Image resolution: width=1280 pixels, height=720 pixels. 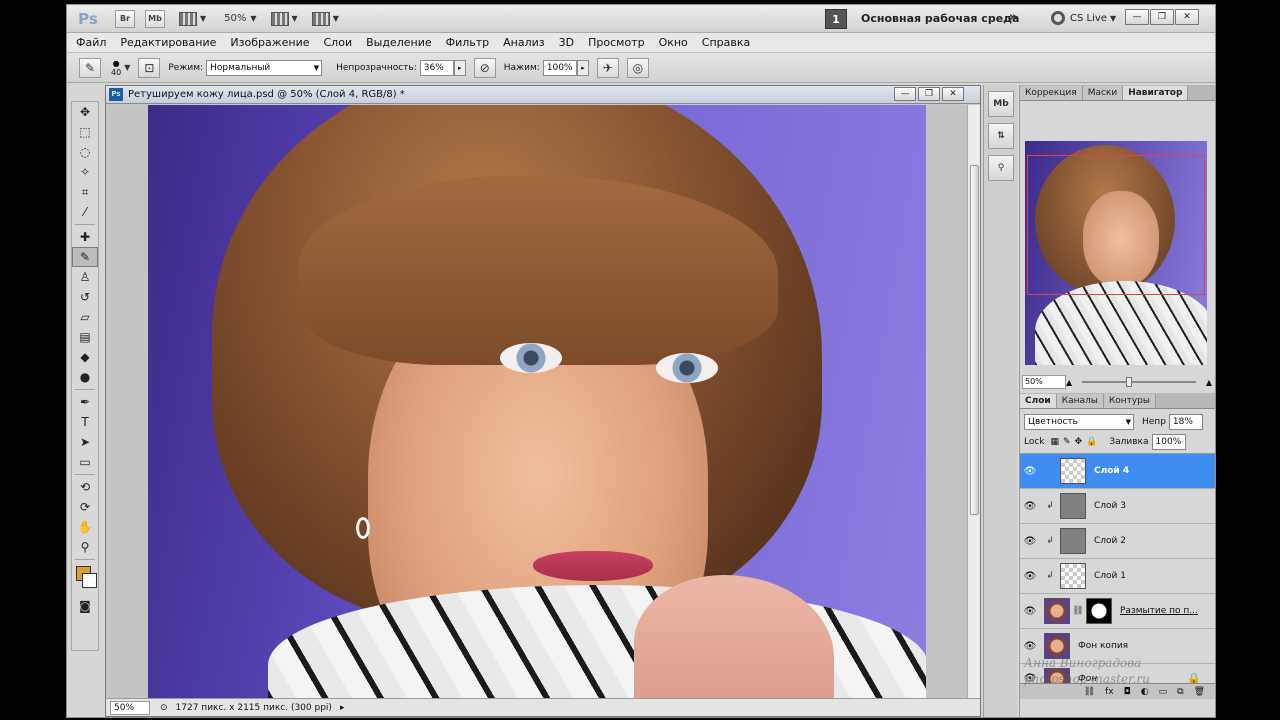 I want to click on healing-brush-tool-icon: ✚, so click(x=85, y=237).